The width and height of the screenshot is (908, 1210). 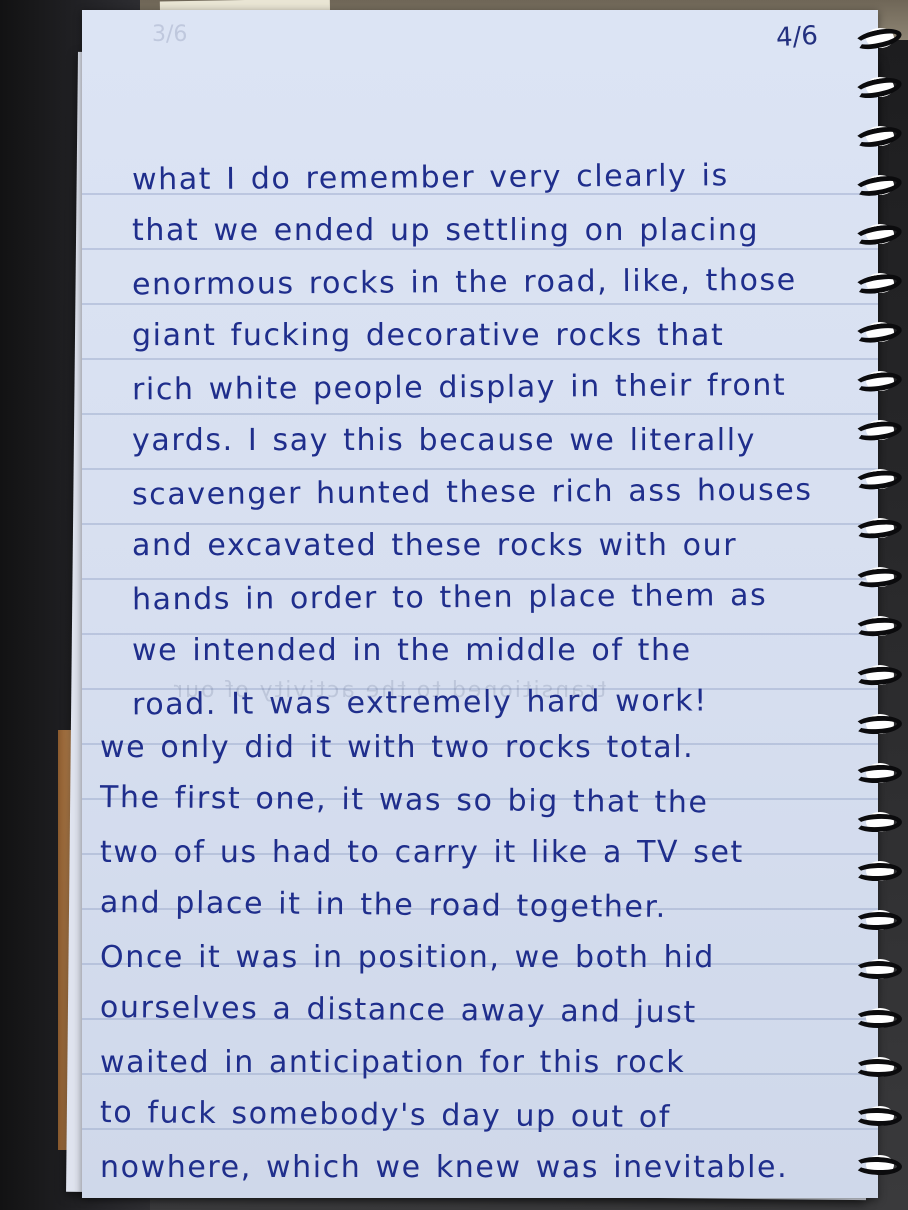 What do you see at coordinates (449, 597) in the screenshot?
I see `handwritten-line: hands in order to then place them as` at bounding box center [449, 597].